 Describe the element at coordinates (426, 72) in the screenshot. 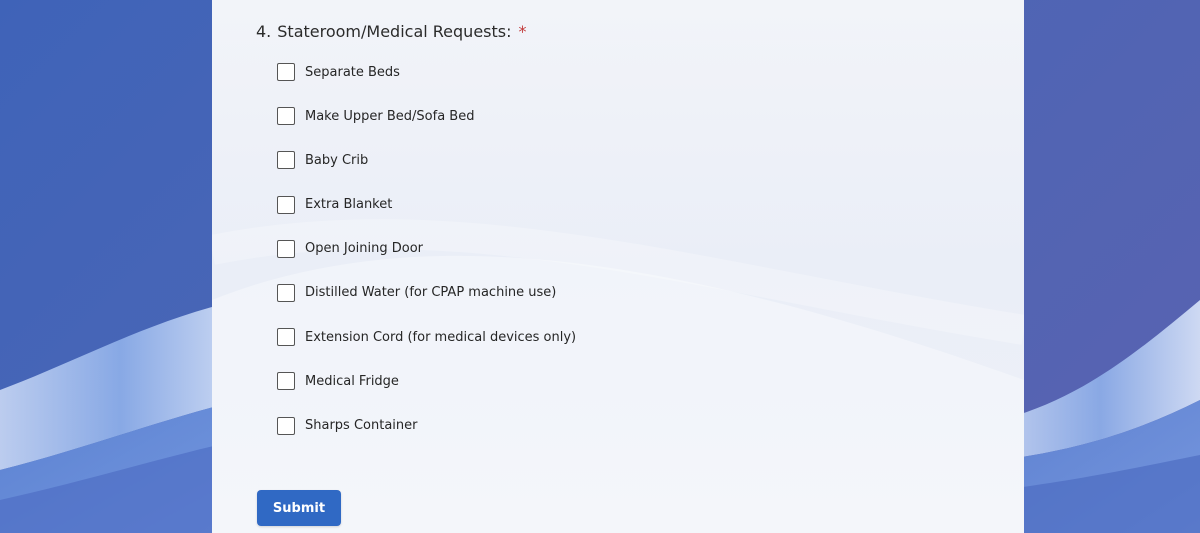

I see `option-separate-beds: Separate Beds` at that location.